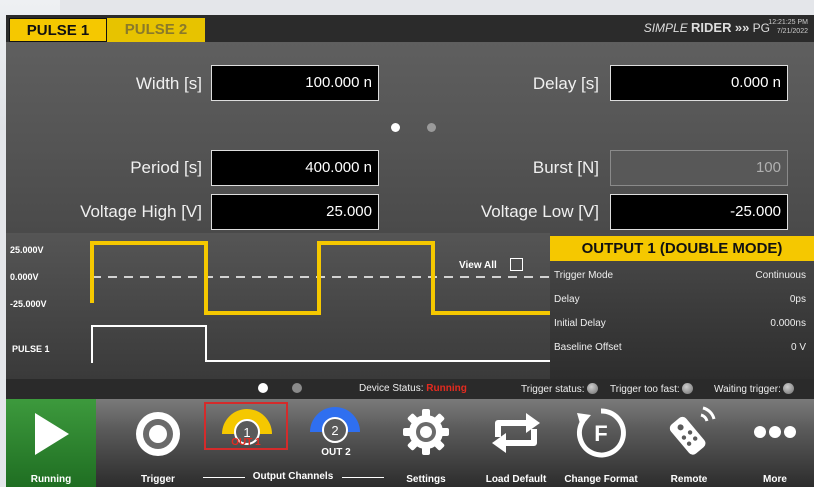 This screenshot has width=814, height=487. Describe the element at coordinates (363, 477) in the screenshot. I see `output-channels-line-right` at that location.